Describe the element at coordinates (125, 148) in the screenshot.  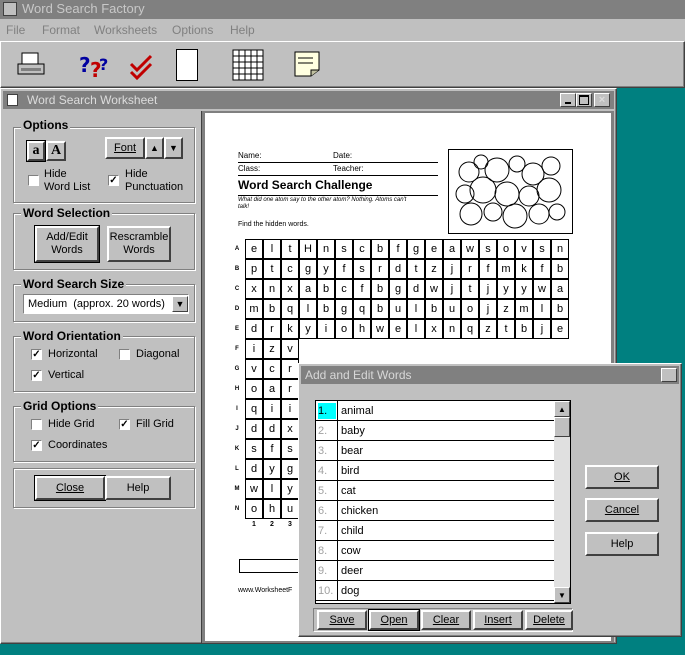
I see `font-button: Font` at that location.